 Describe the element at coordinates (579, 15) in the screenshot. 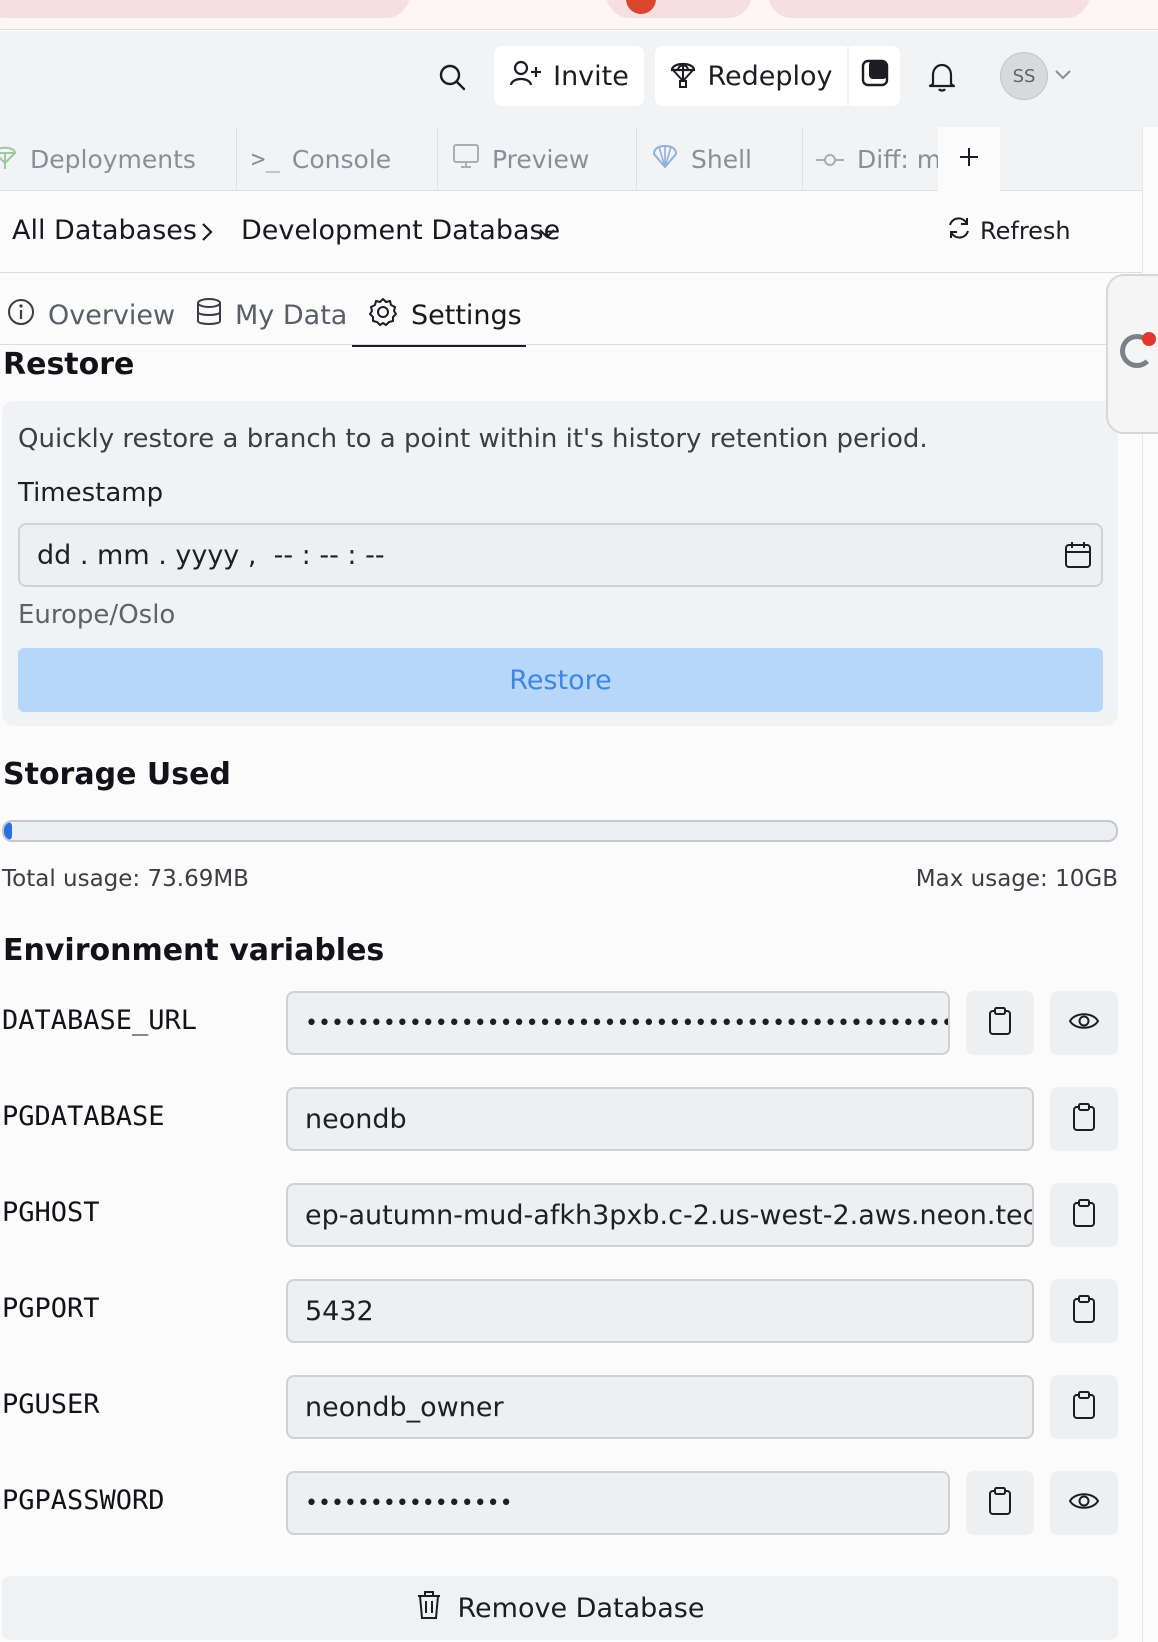

I see `browser-top-strip` at that location.